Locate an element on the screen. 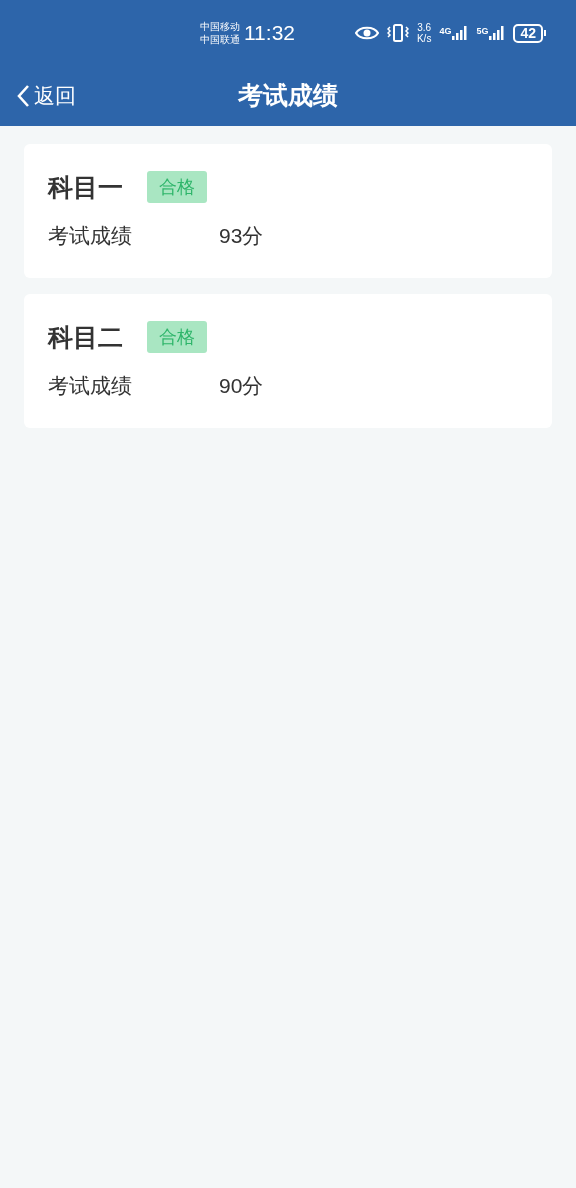 The width and height of the screenshot is (576, 1188). vibrate-icon is located at coordinates (397, 33).